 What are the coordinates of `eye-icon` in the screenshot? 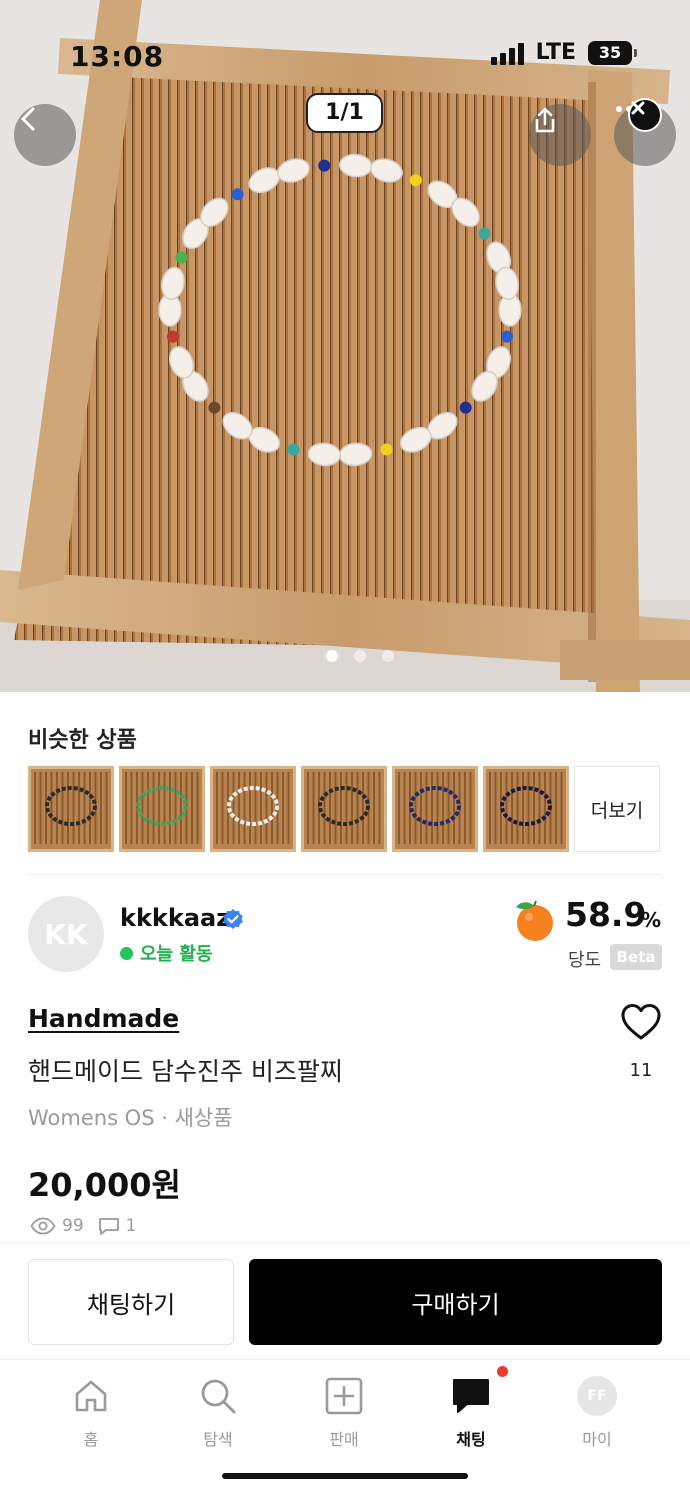 It's located at (43, 1226).